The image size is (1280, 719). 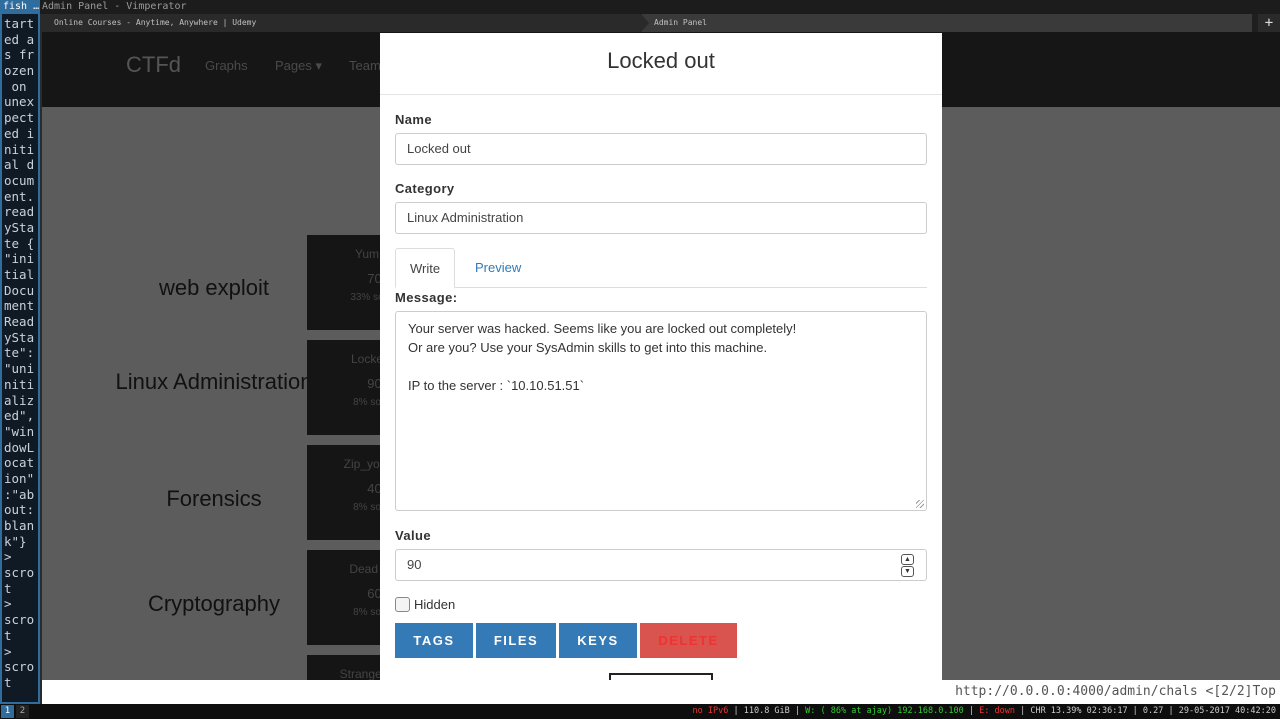 What do you see at coordinates (19, 102) in the screenshot?
I see `terminal-line: unex` at bounding box center [19, 102].